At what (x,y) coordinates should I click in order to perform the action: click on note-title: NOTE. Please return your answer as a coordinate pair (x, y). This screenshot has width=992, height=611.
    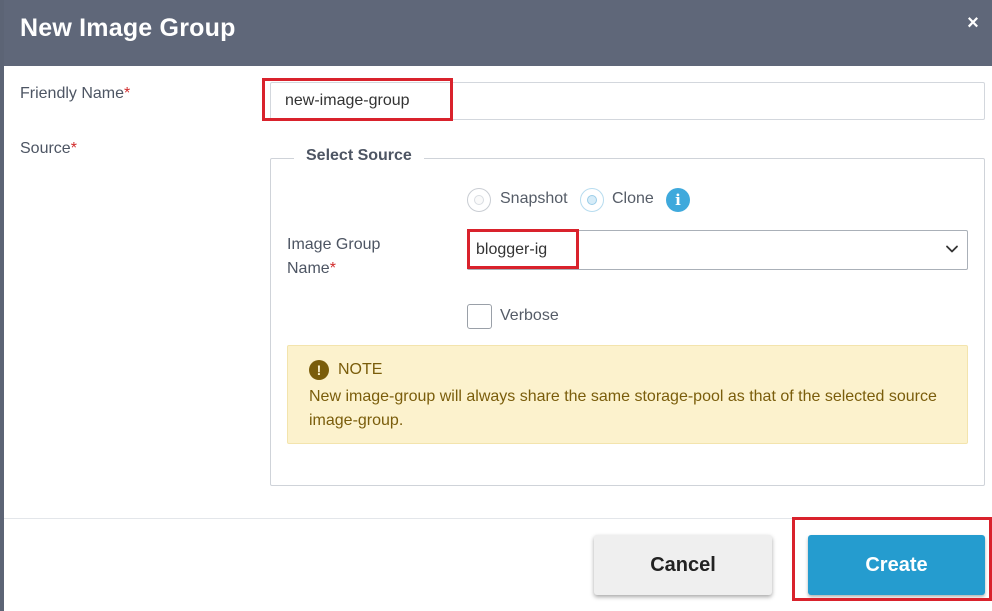
    Looking at the image, I should click on (360, 369).